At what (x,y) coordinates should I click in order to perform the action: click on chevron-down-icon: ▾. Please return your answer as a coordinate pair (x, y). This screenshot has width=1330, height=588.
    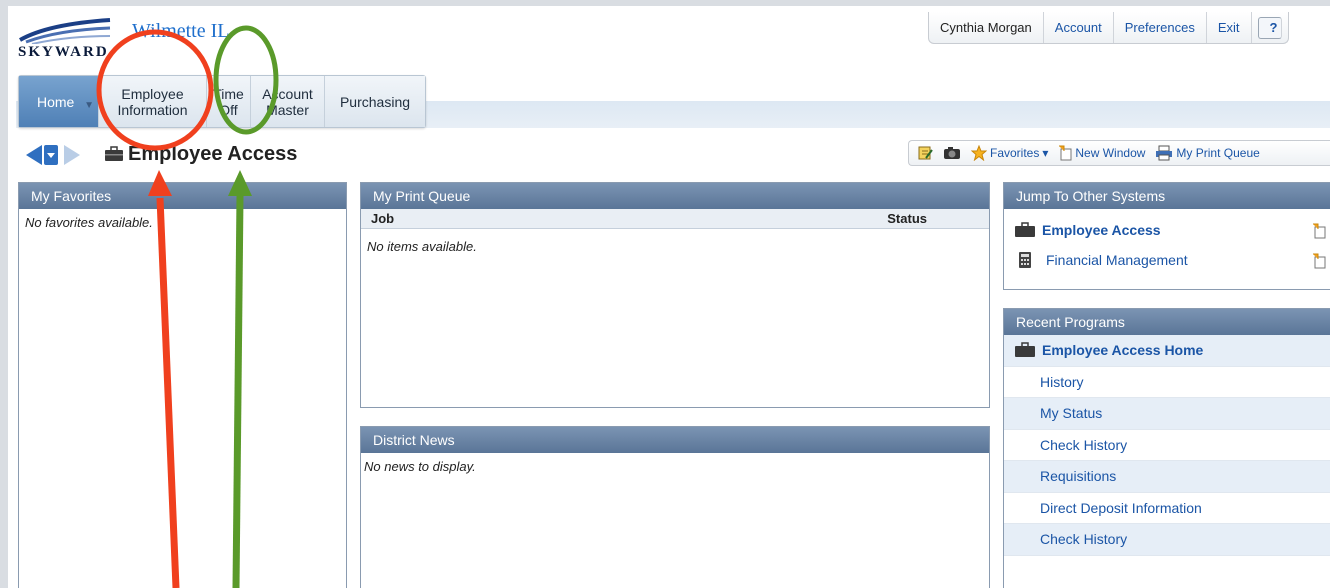
    Looking at the image, I should click on (1045, 153).